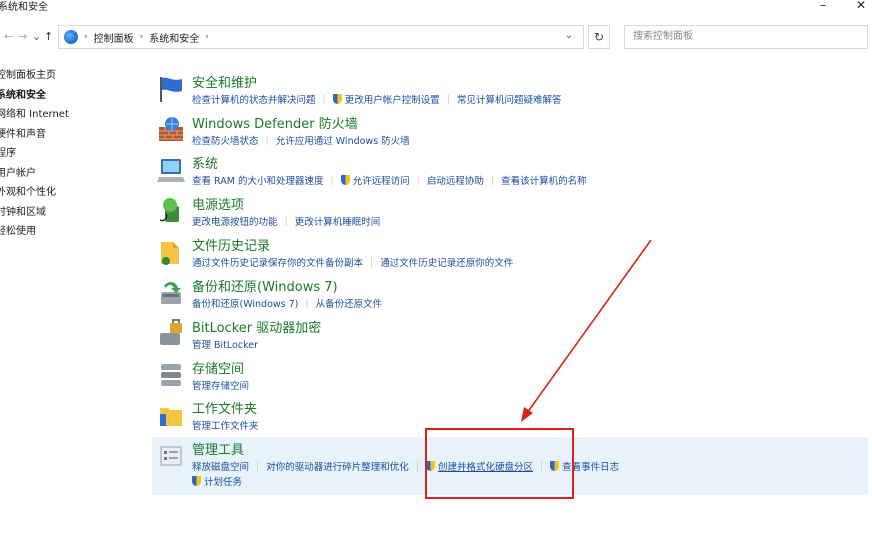 This screenshot has height=544, width=872. What do you see at coordinates (171, 170) in the screenshot?
I see `computer-icon` at bounding box center [171, 170].